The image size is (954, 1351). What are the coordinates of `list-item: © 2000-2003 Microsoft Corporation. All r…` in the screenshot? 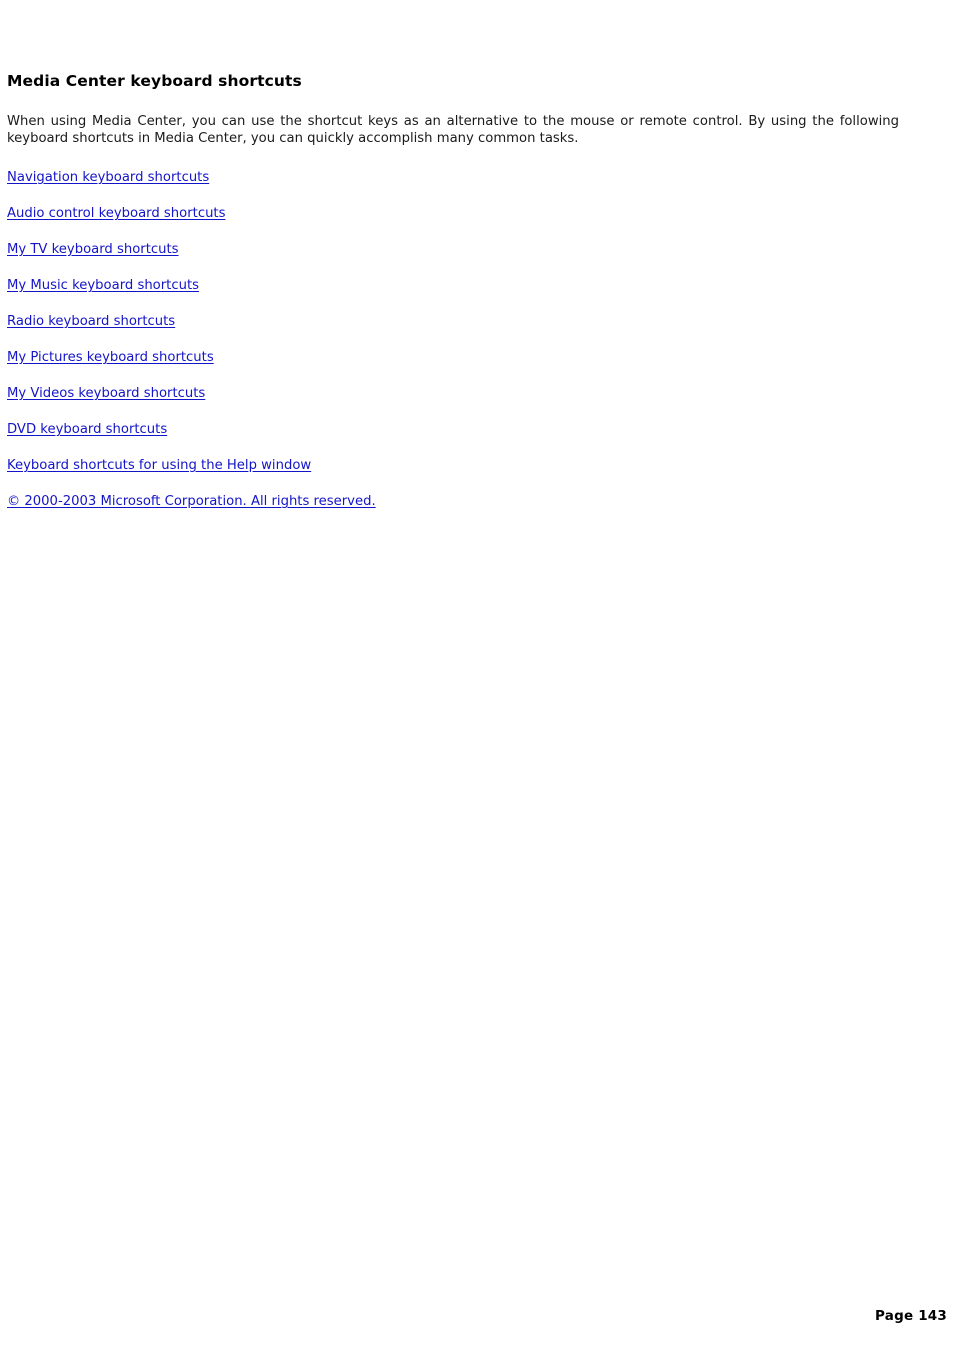 It's located at (453, 508).